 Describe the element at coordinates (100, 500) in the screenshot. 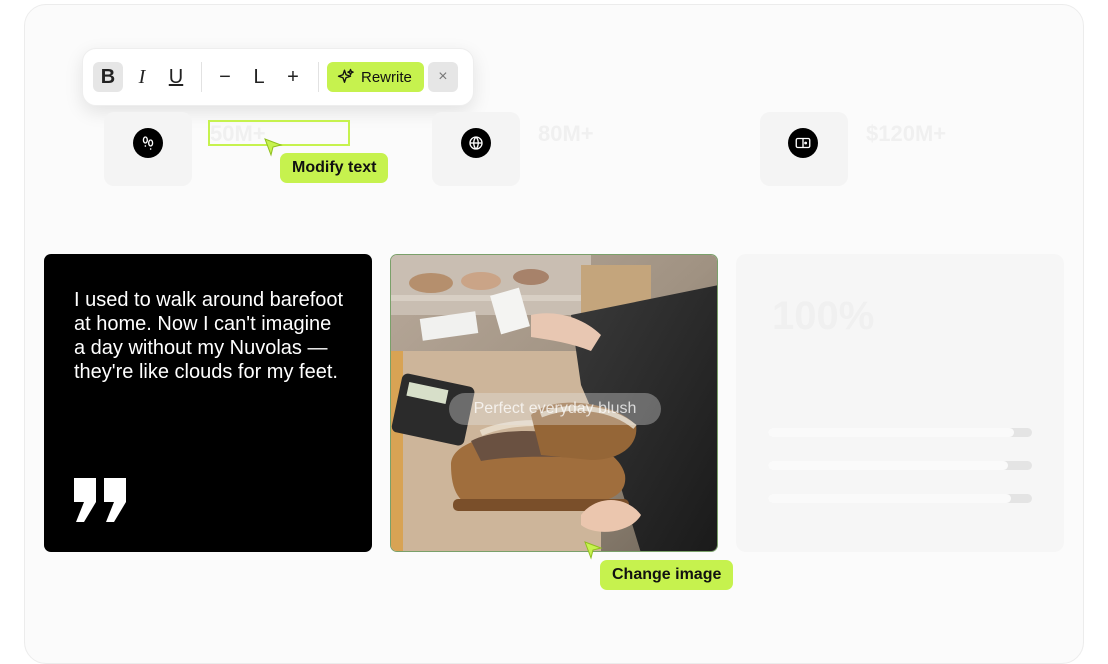

I see `quote-icon` at that location.